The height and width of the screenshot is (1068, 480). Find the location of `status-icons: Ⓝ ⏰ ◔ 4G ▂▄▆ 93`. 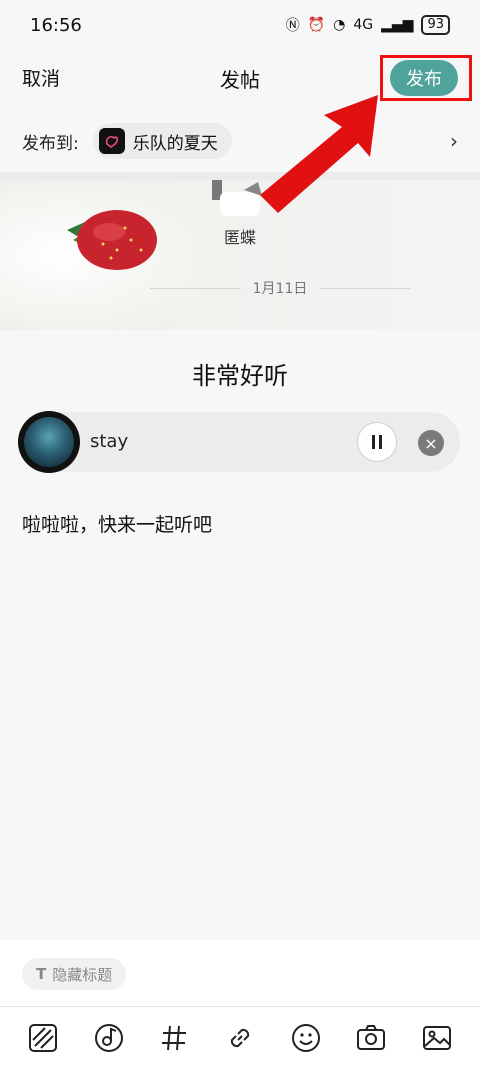

status-icons: Ⓝ ⏰ ◔ 4G ▂▄▆ 93 is located at coordinates (368, 25).